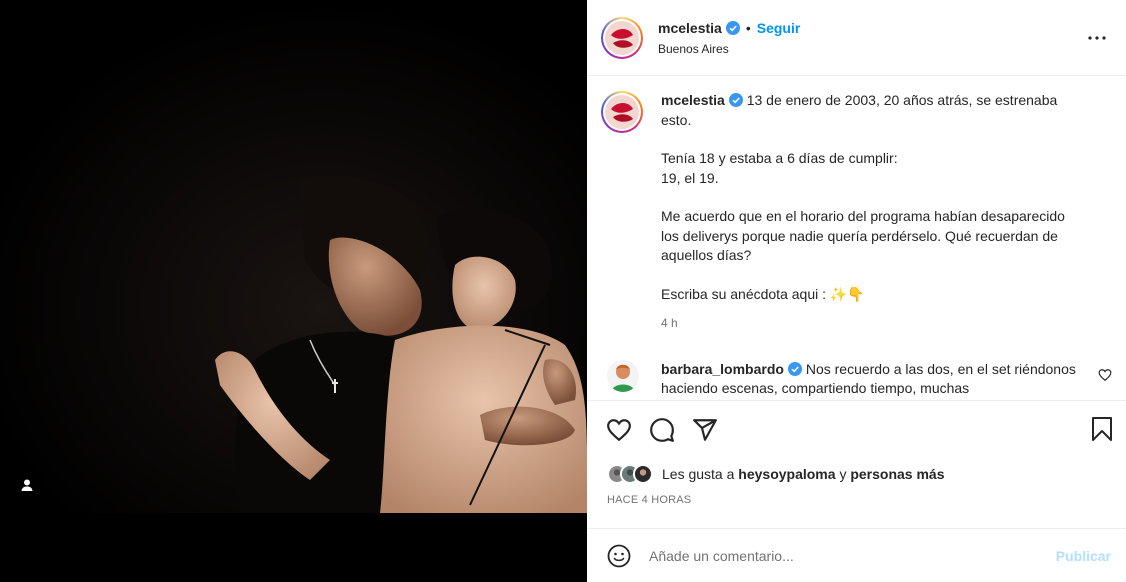 The width and height of the screenshot is (1126, 582). What do you see at coordinates (897, 474) in the screenshot?
I see `likes-others-link: personas más` at bounding box center [897, 474].